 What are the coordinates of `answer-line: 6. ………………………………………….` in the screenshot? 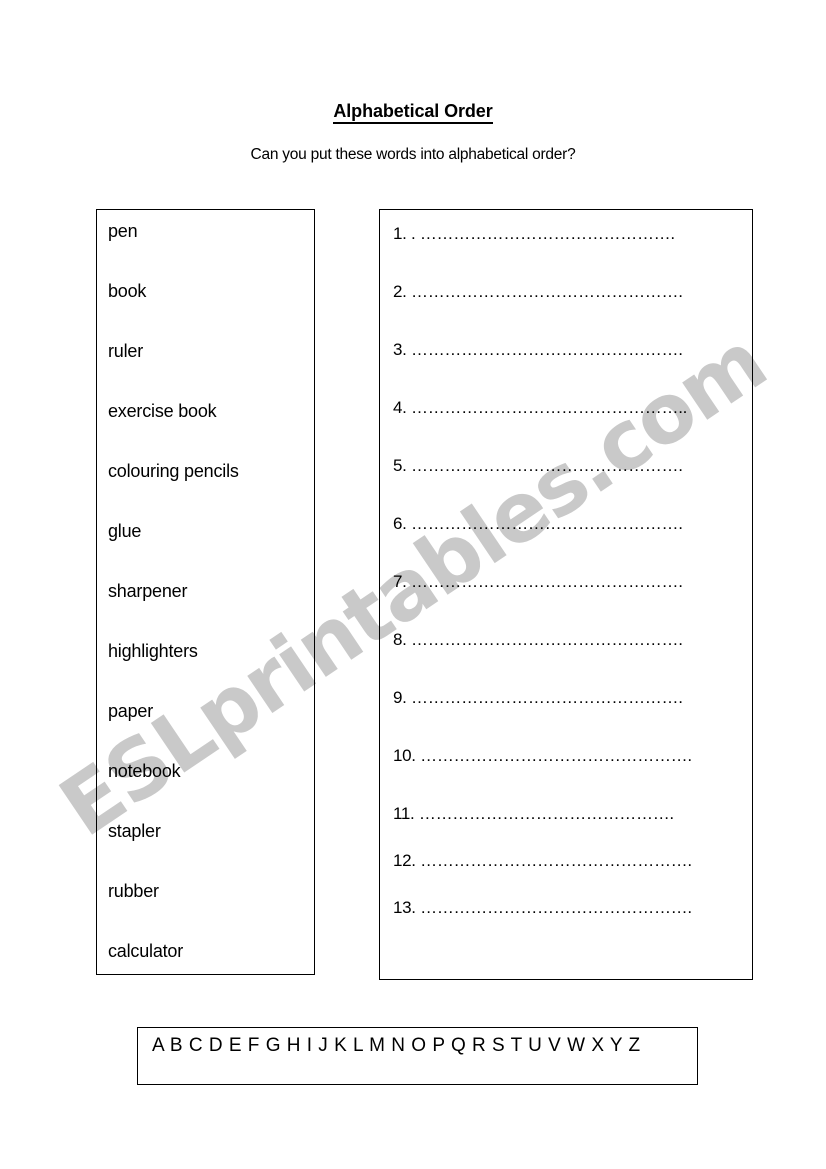 It's located at (572, 543).